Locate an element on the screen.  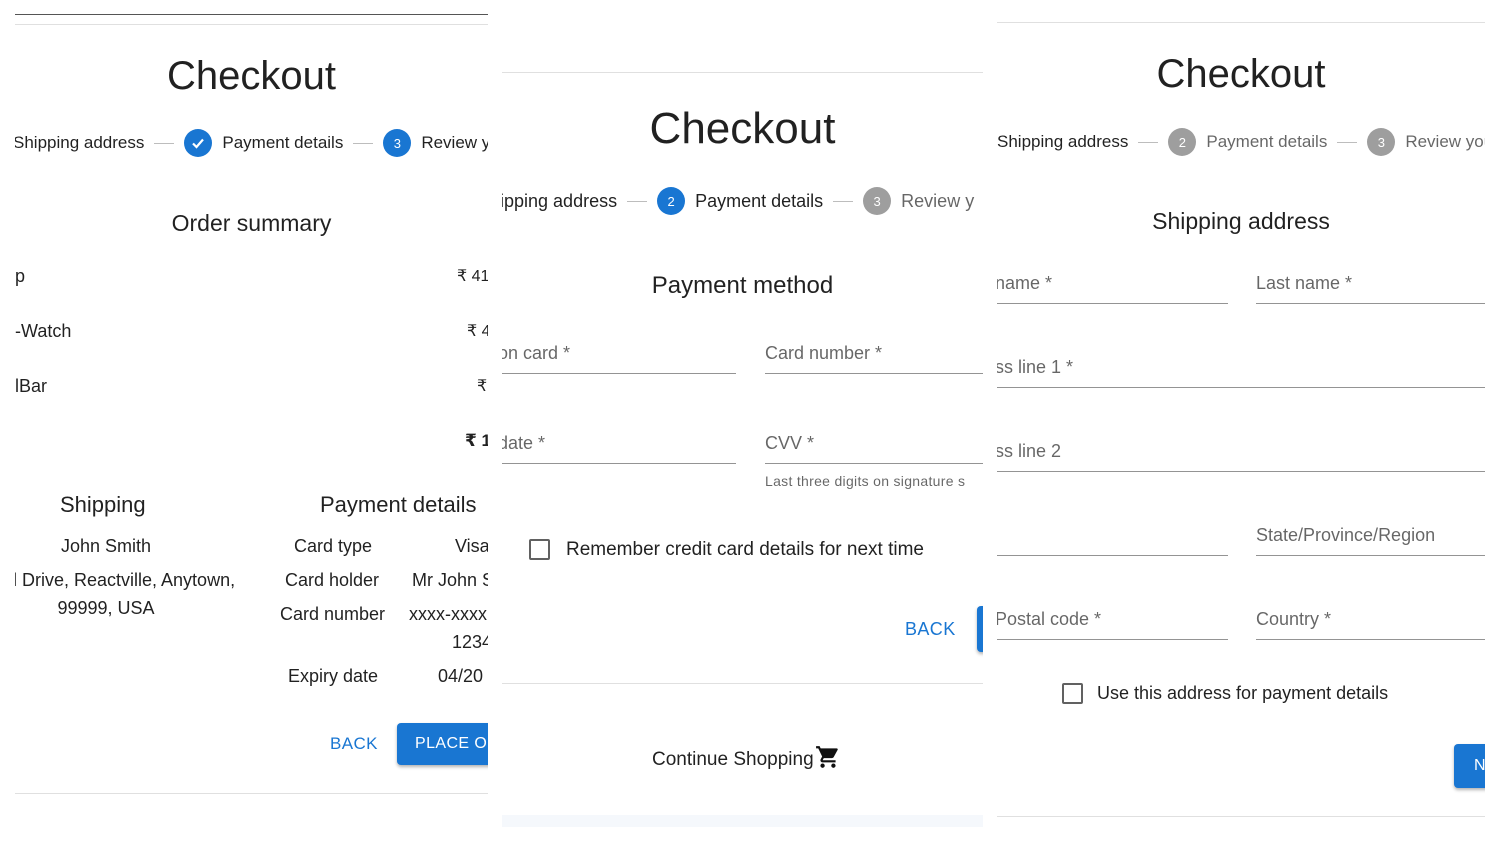
step-shipping-address: ipping address is located at coordinates (559, 201).